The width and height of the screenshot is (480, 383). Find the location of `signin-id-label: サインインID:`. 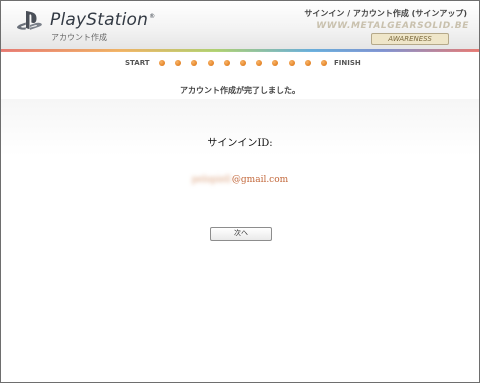

signin-id-label: サインインID: is located at coordinates (240, 143).